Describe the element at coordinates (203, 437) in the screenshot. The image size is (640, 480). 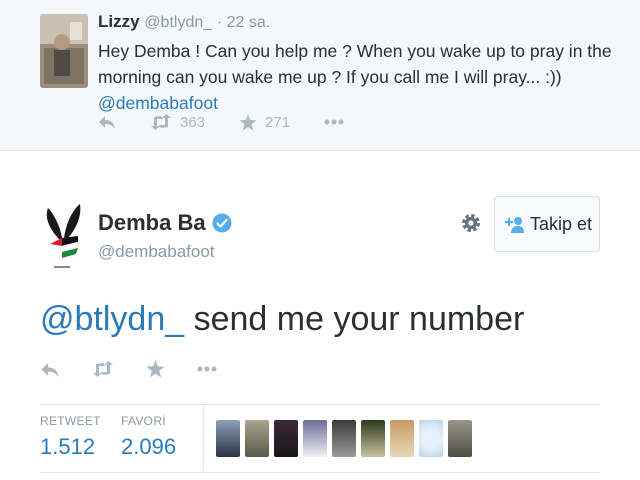
I see `stats-vertical-divider` at that location.